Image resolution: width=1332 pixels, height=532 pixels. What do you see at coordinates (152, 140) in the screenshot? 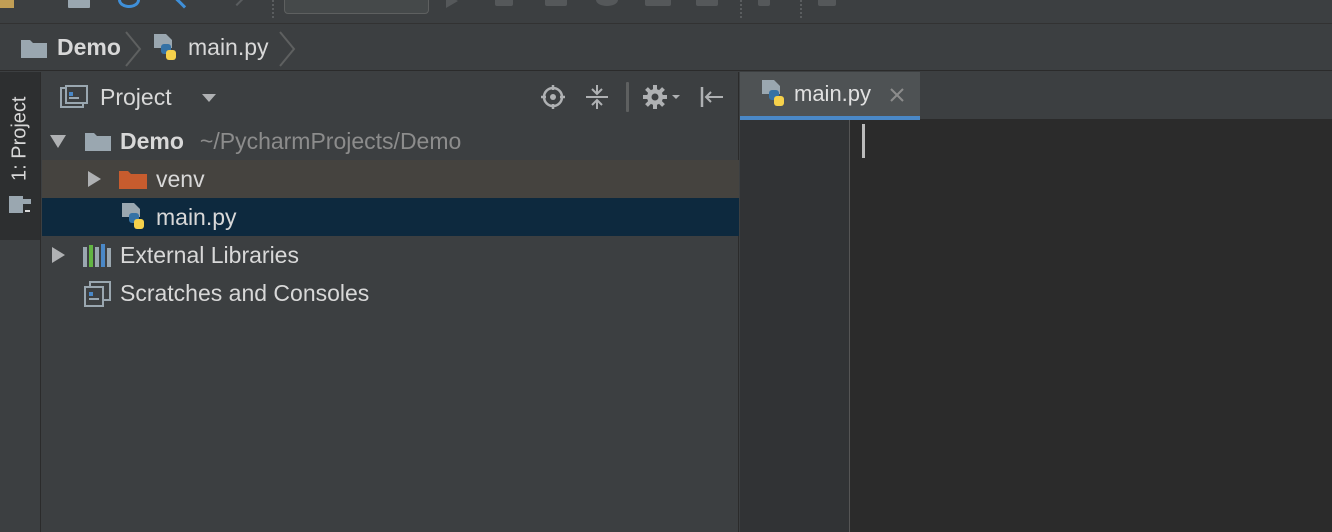
I see `project-root-name: Demo` at bounding box center [152, 140].